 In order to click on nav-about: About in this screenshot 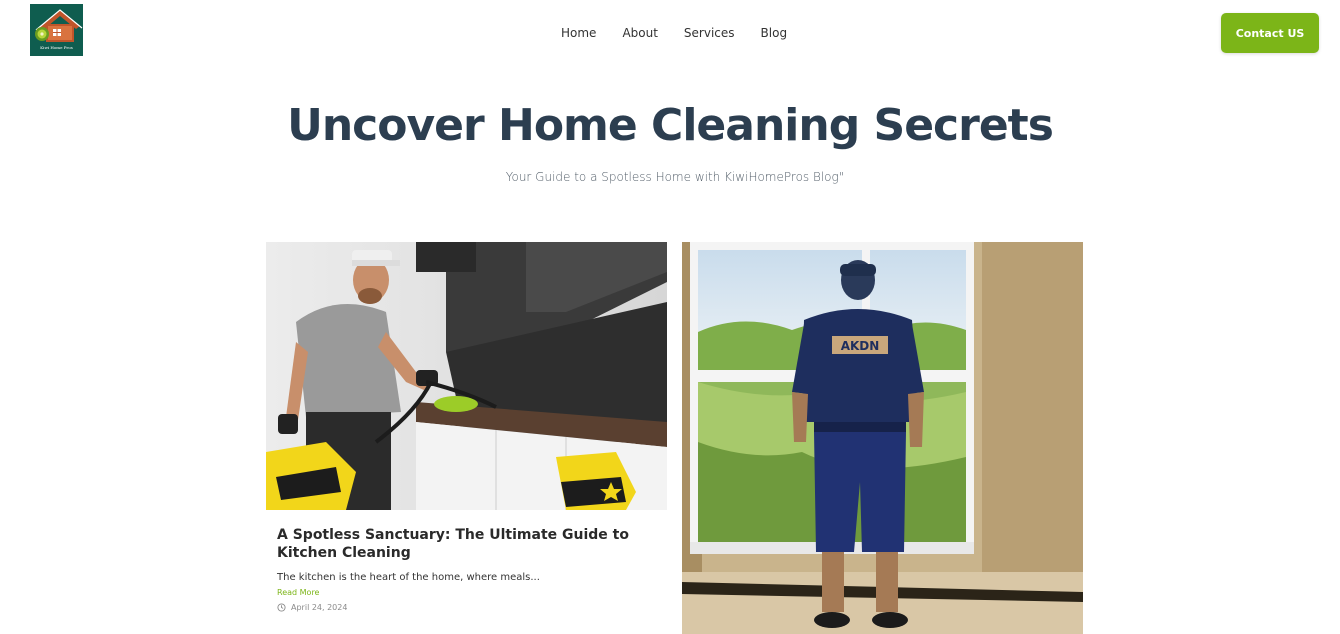, I will do `click(639, 33)`.